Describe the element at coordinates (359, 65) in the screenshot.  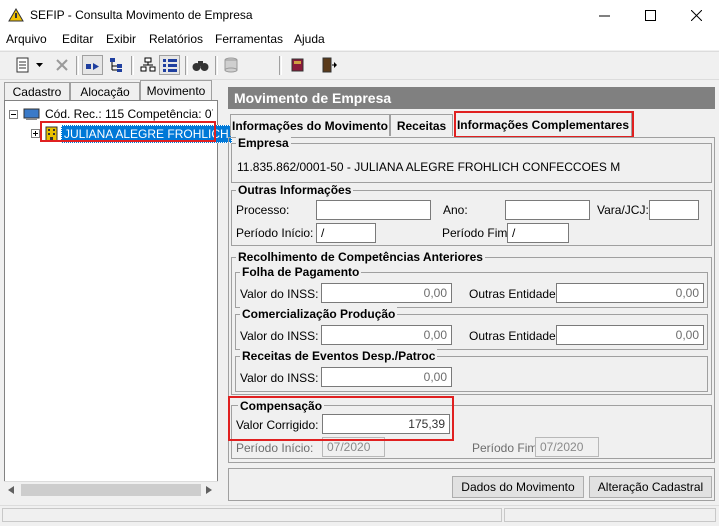
I see `toolbar` at that location.